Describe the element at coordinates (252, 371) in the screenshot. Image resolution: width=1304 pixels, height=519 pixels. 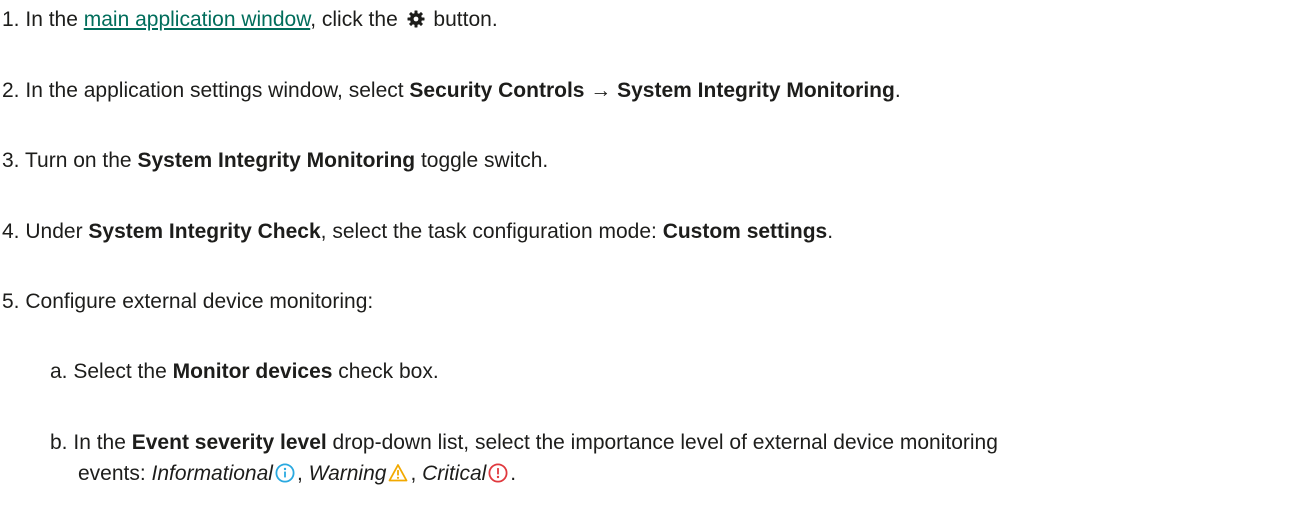
I see `monitor-devices-label: Monitor devices` at that location.